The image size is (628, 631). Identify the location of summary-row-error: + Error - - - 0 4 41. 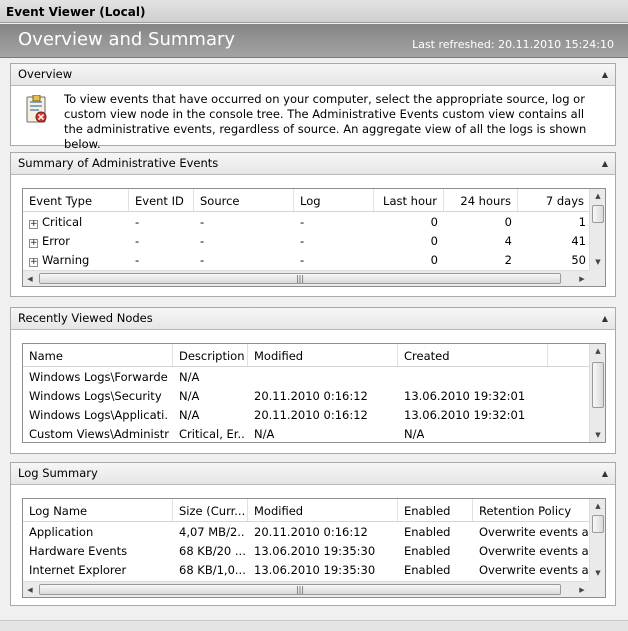
(307, 241).